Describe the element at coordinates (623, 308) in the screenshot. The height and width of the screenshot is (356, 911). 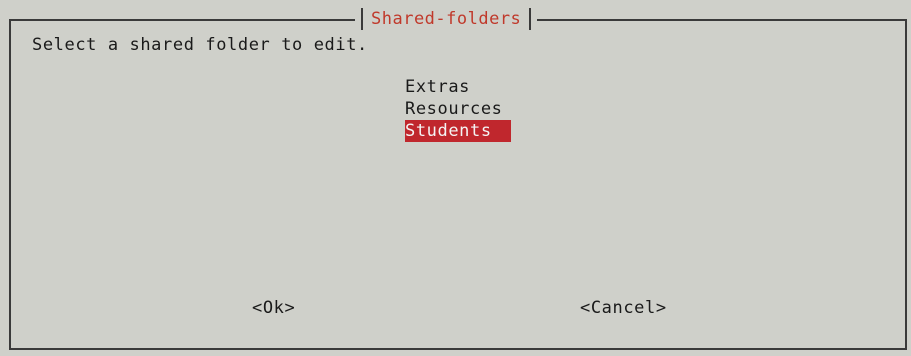
I see `cancel-button: <Cancel>` at that location.